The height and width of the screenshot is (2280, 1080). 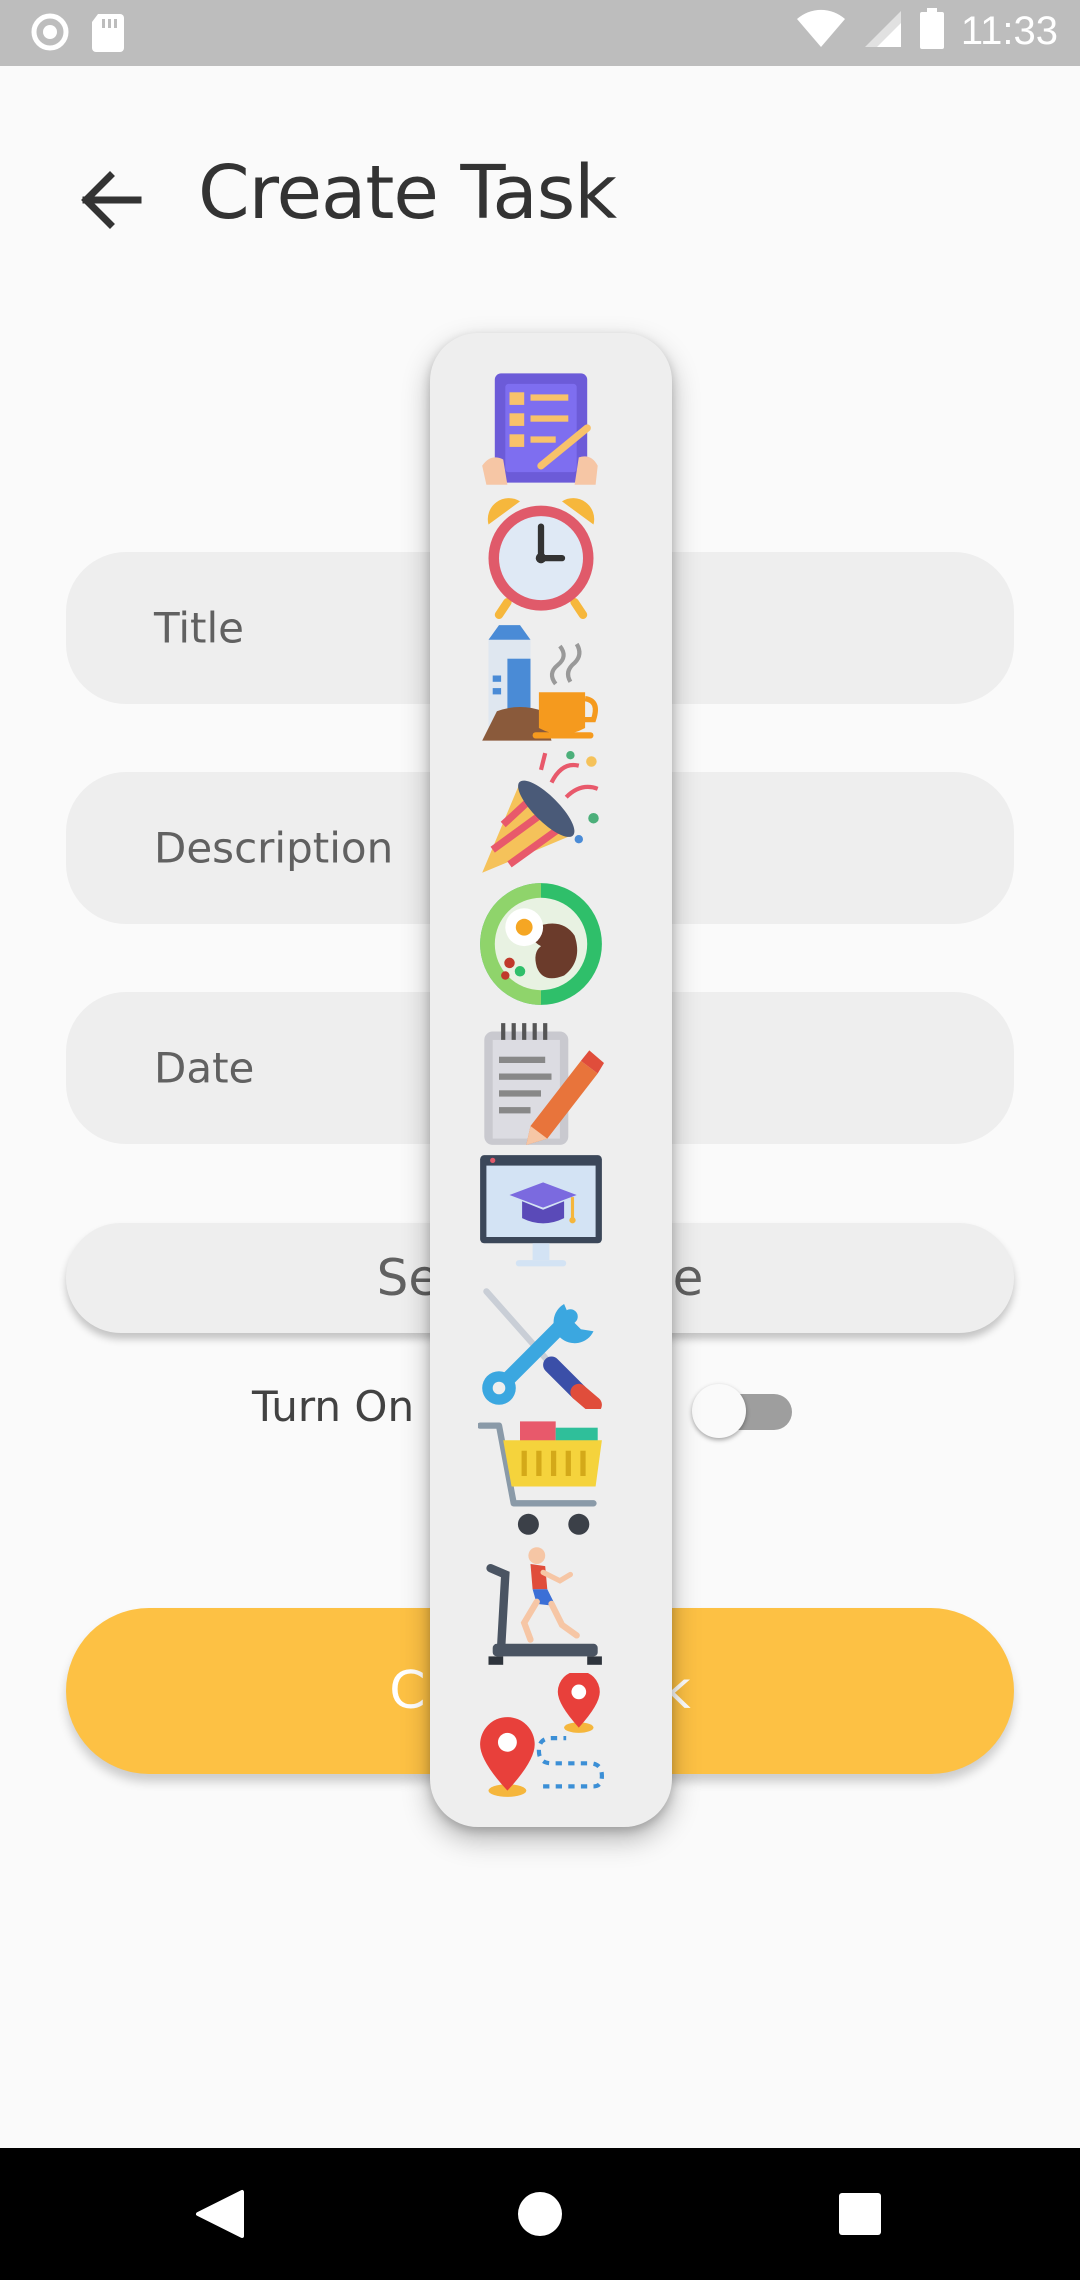 I want to click on icon-option-breakfast, so click(x=541, y=686).